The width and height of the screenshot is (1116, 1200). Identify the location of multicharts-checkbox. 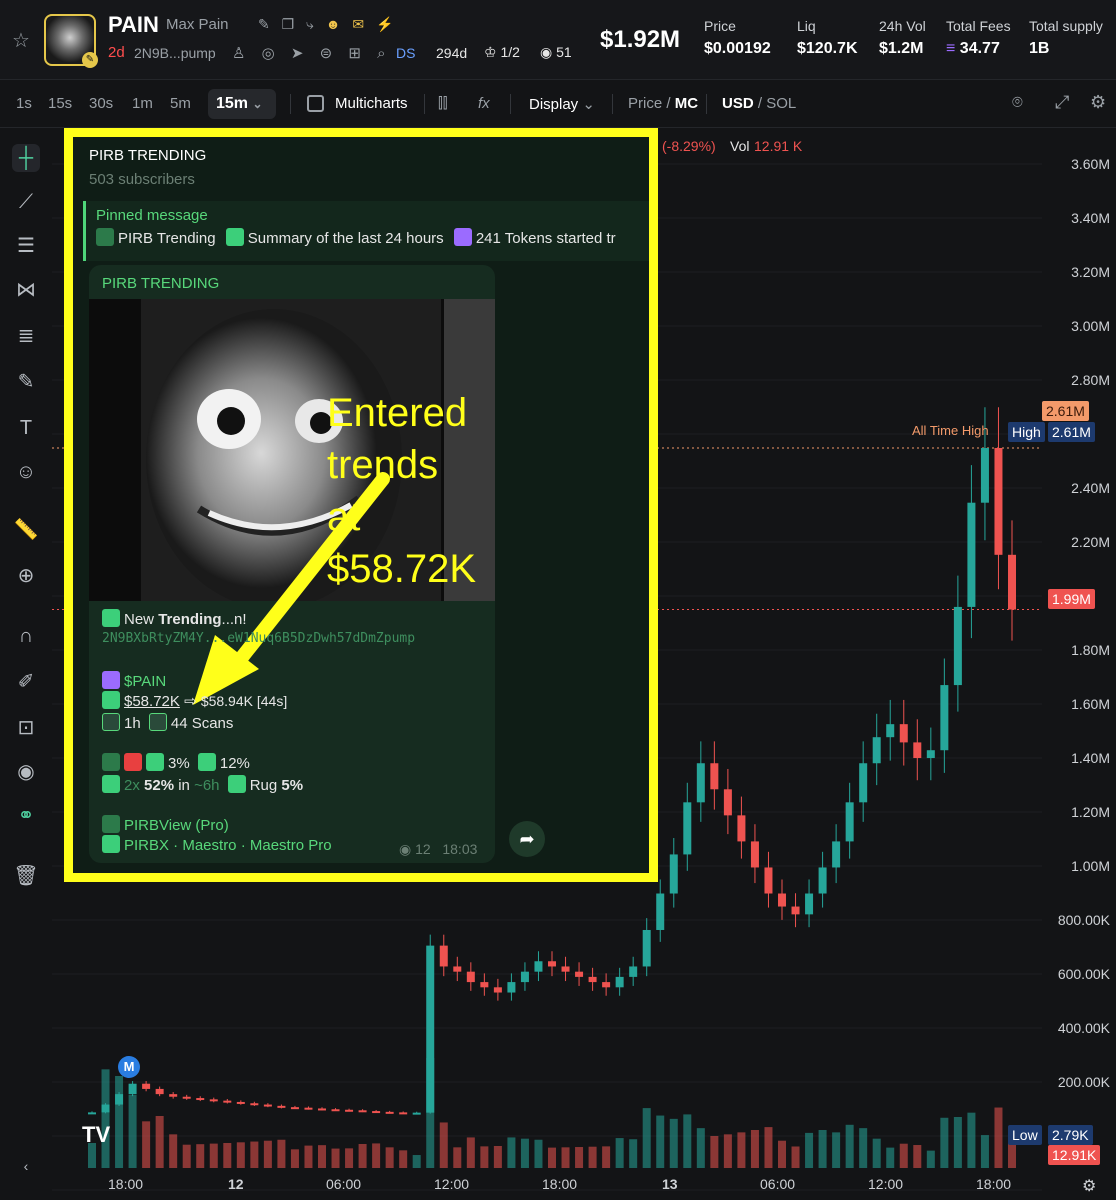
(315, 103).